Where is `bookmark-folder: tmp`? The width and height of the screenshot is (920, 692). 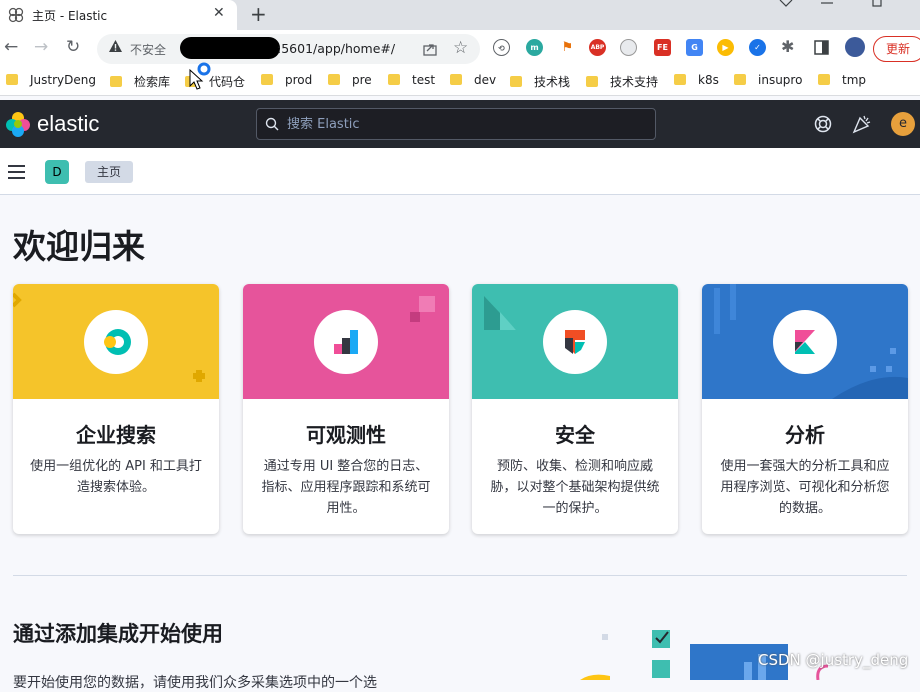
bookmark-folder: tmp is located at coordinates (842, 80).